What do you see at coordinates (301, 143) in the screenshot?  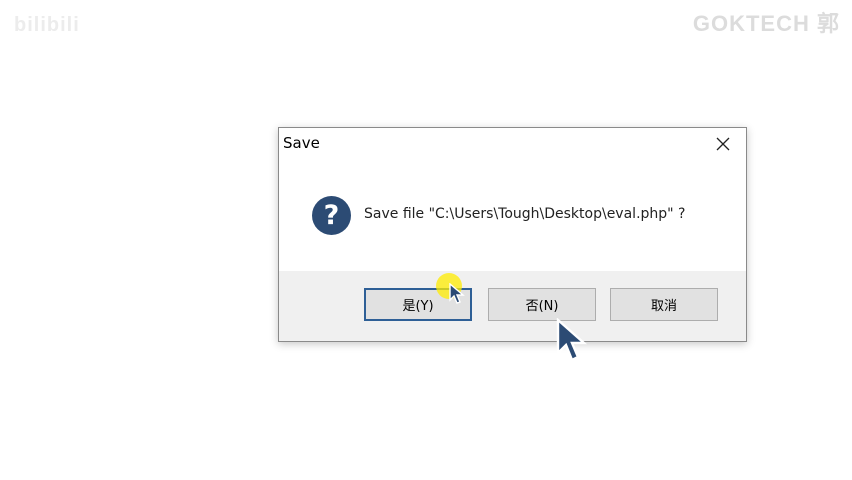 I see `dialog-title: Save` at bounding box center [301, 143].